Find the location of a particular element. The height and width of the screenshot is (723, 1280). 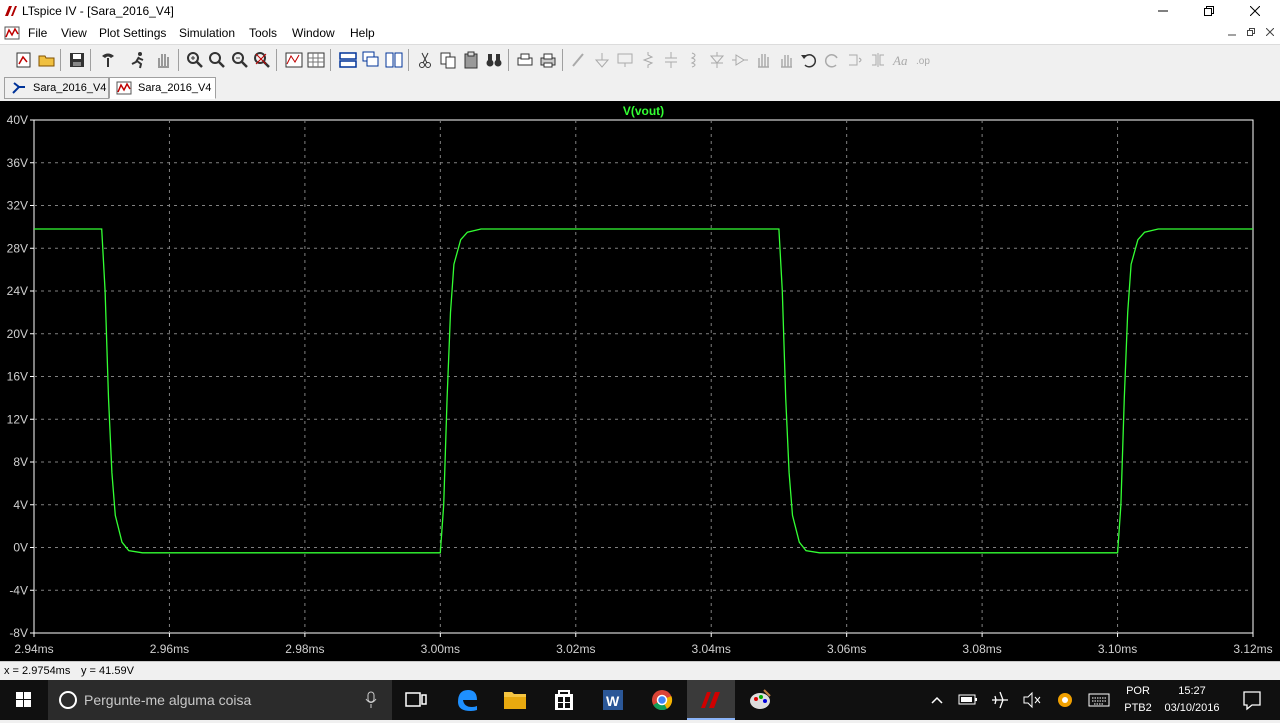

autorange-icon is located at coordinates (294, 60).